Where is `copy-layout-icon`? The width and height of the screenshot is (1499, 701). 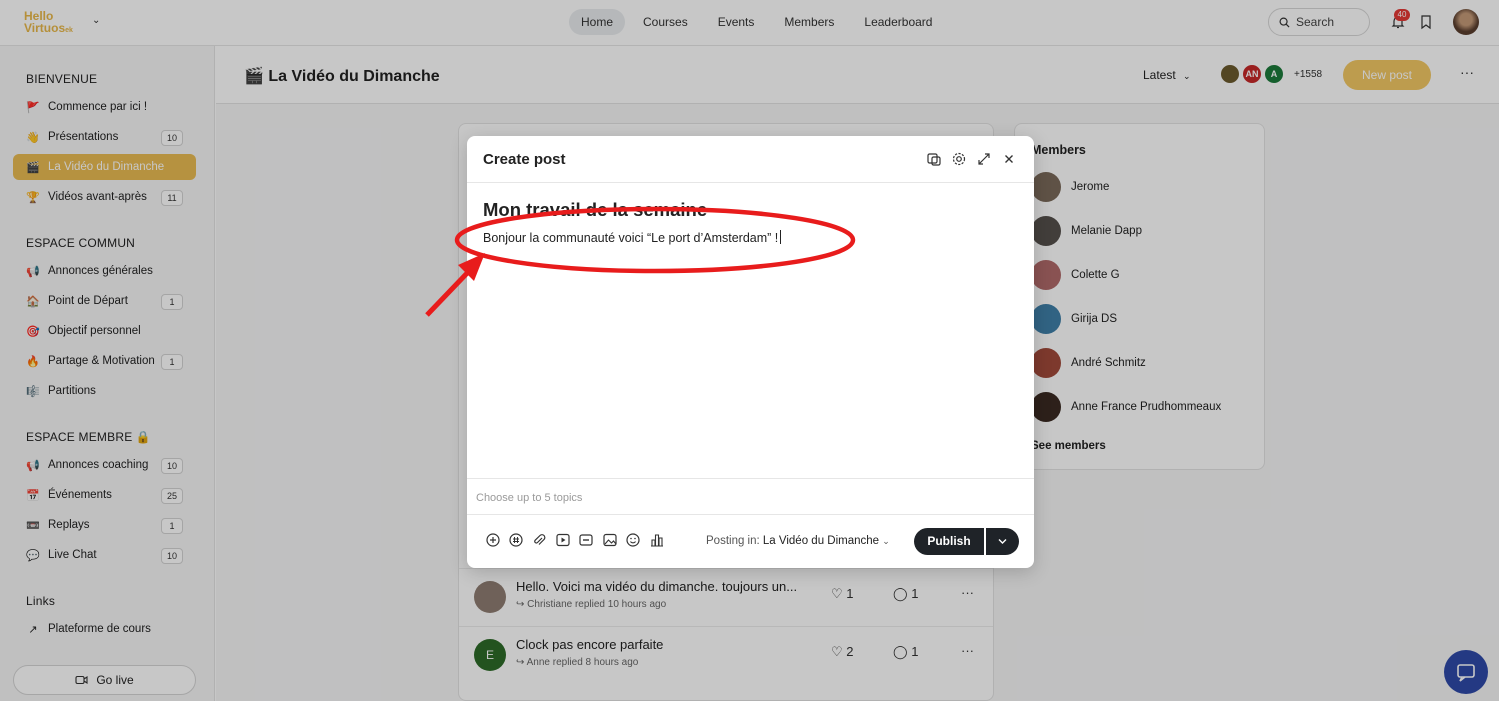 copy-layout-icon is located at coordinates (934, 159).